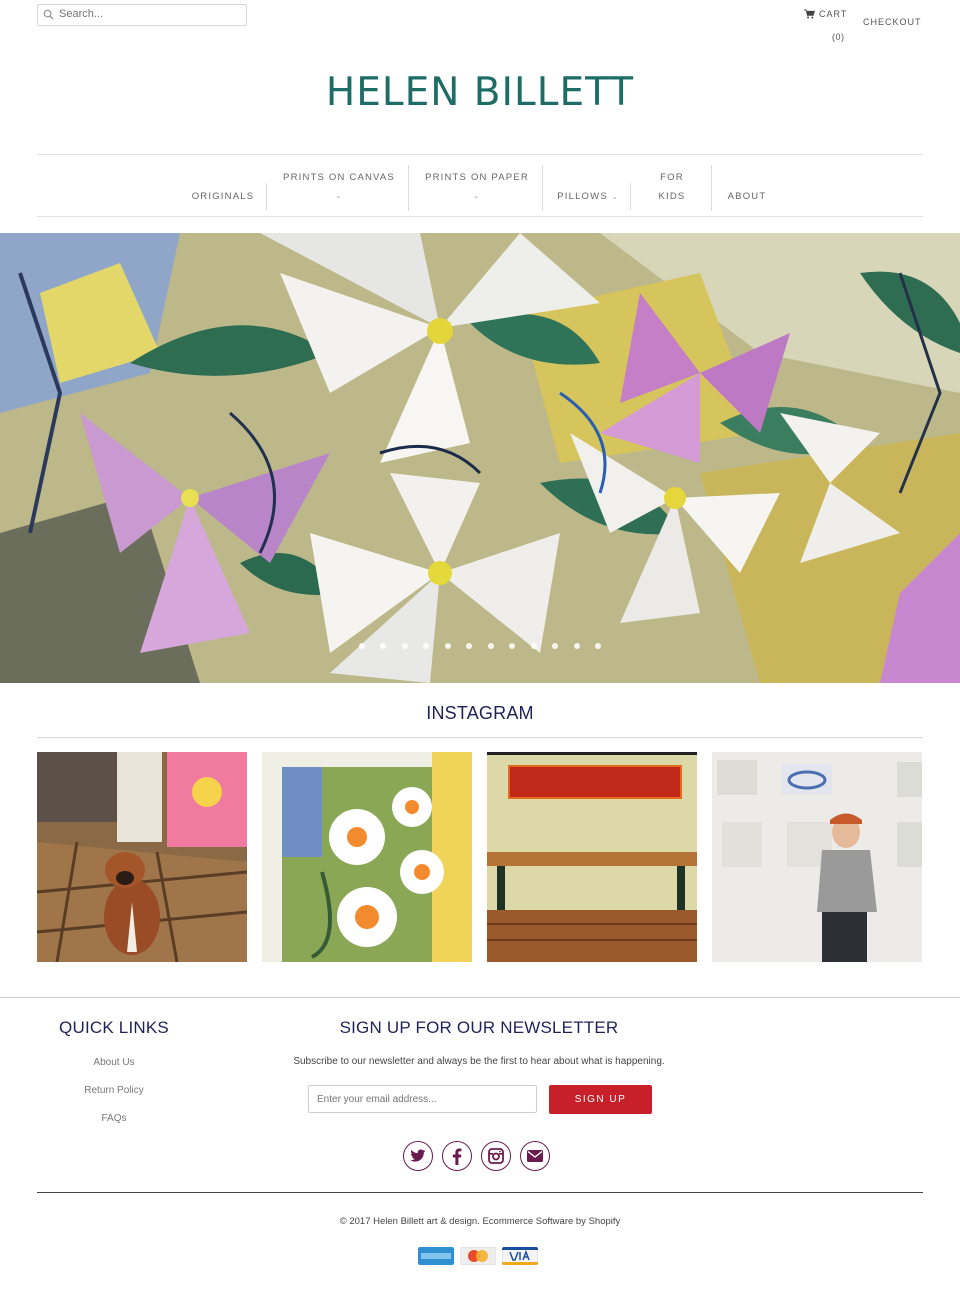  Describe the element at coordinates (672, 196) in the screenshot. I see `nav-for-kids-line2: KIDS` at that location.